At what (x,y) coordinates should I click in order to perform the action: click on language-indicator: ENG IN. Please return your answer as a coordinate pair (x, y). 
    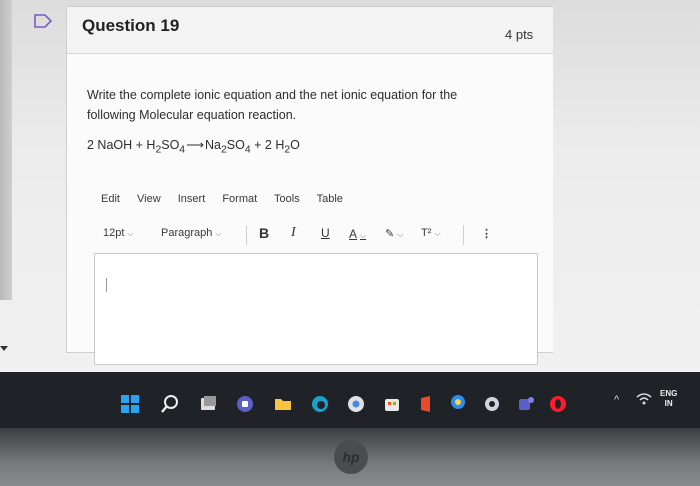
    Looking at the image, I should click on (668, 399).